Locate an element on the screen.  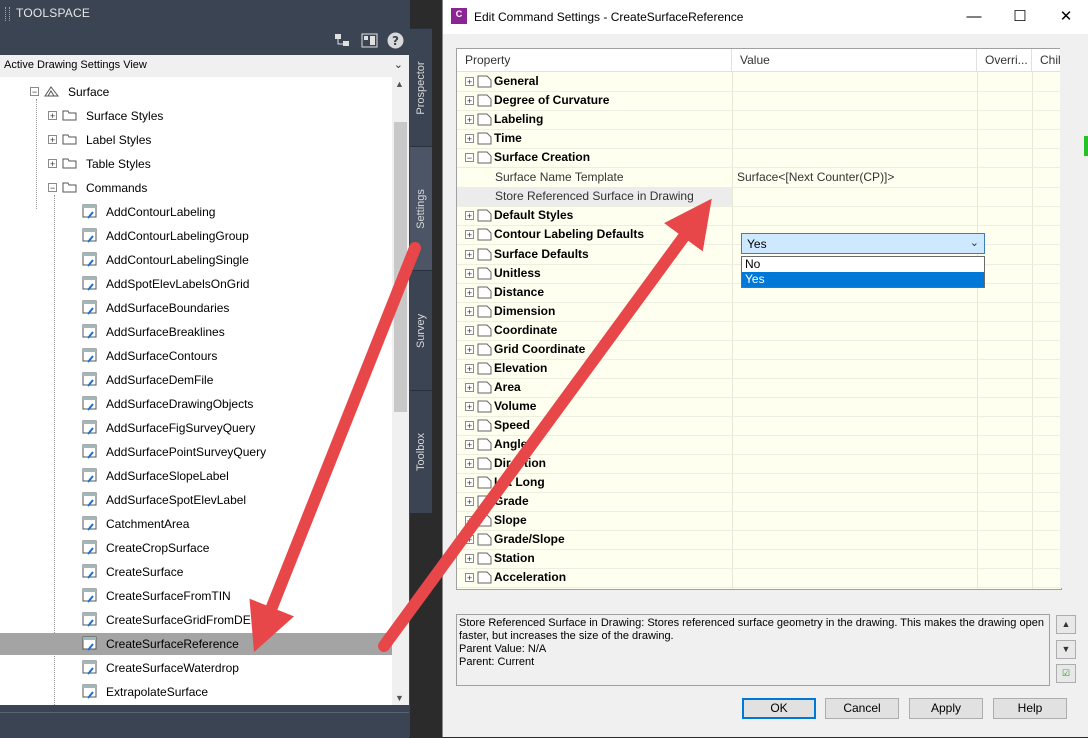
property-row: + General is located at coordinates (759, 81).